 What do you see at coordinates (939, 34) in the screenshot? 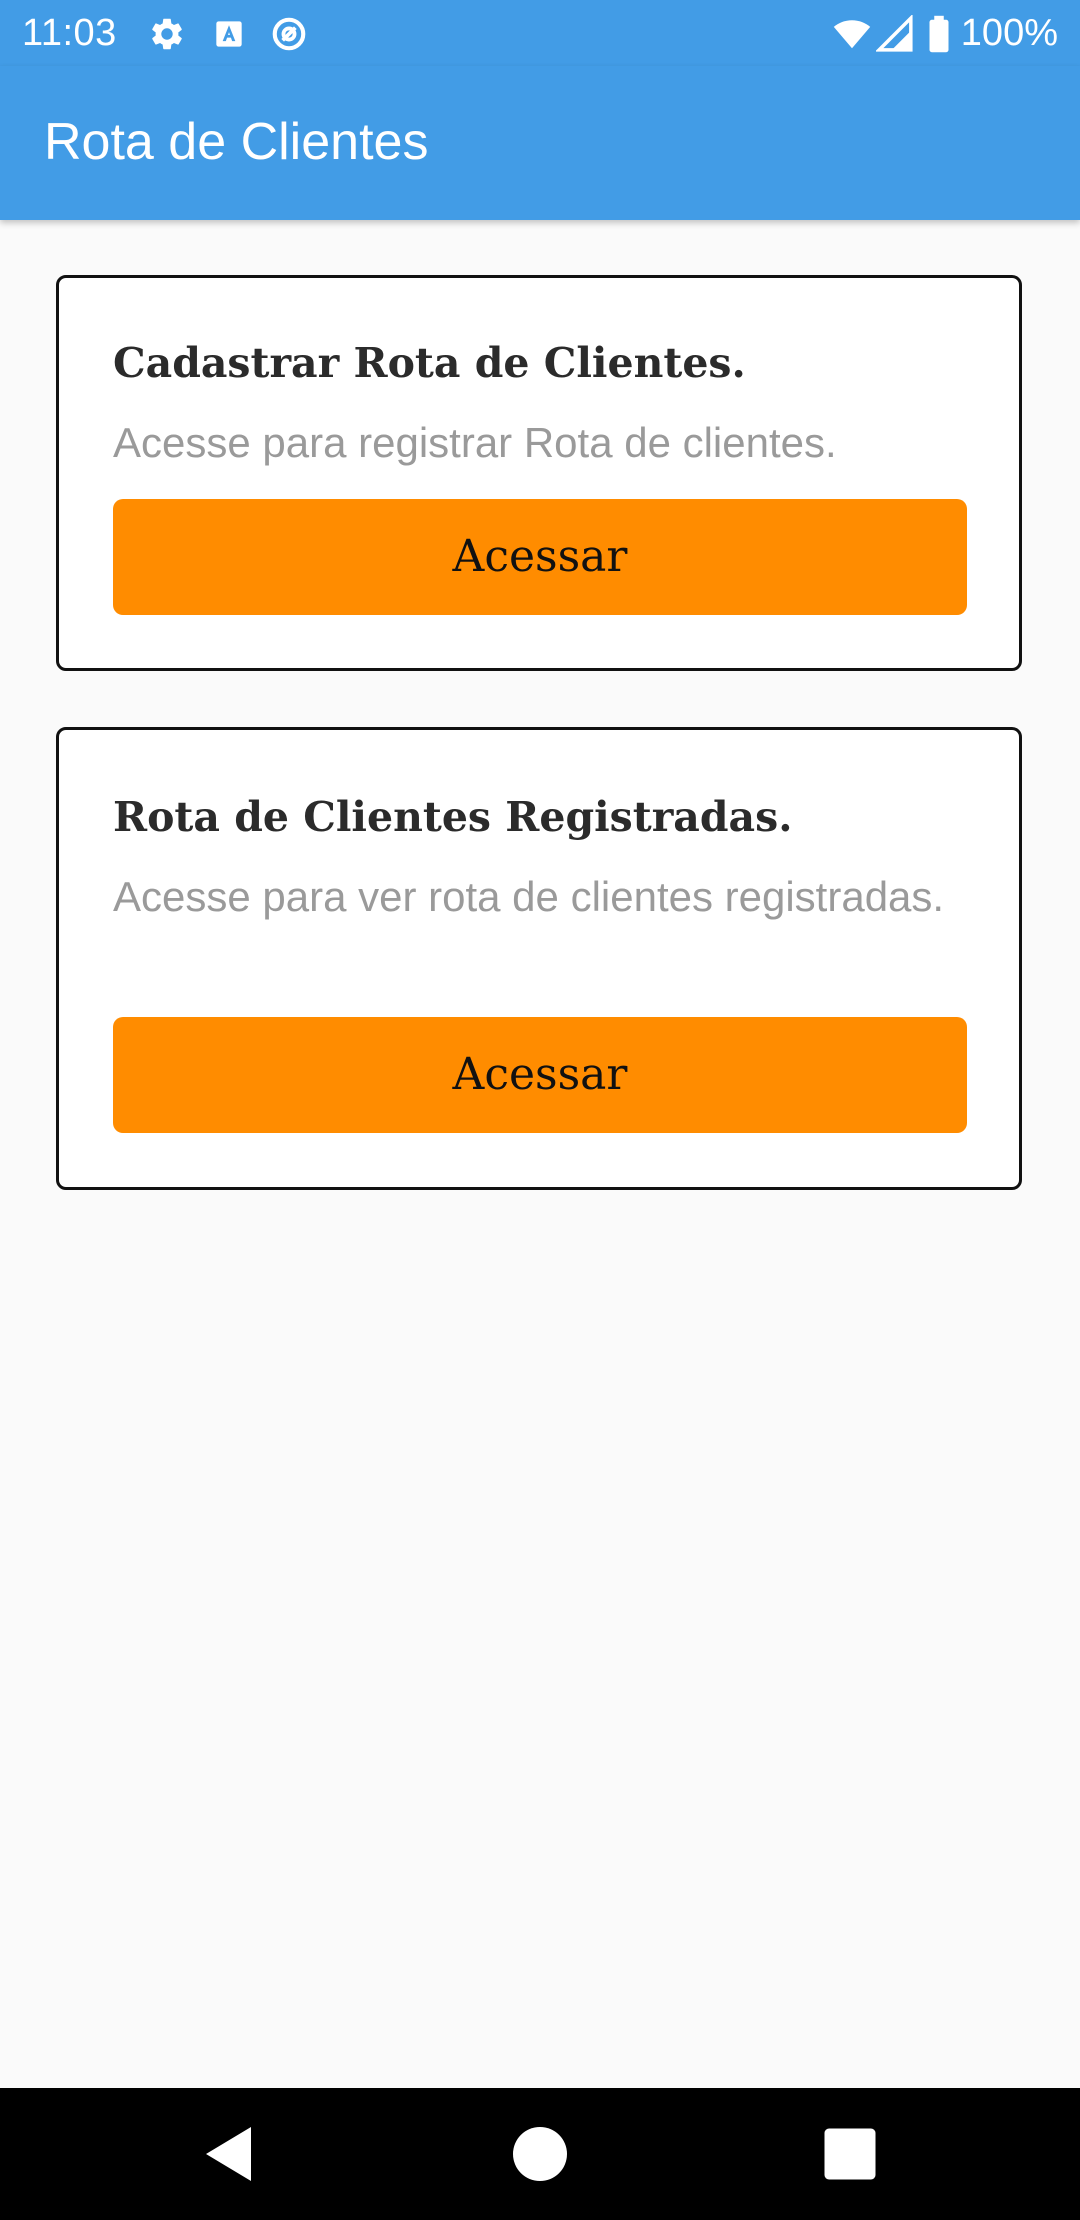
I see `battery-icon` at bounding box center [939, 34].